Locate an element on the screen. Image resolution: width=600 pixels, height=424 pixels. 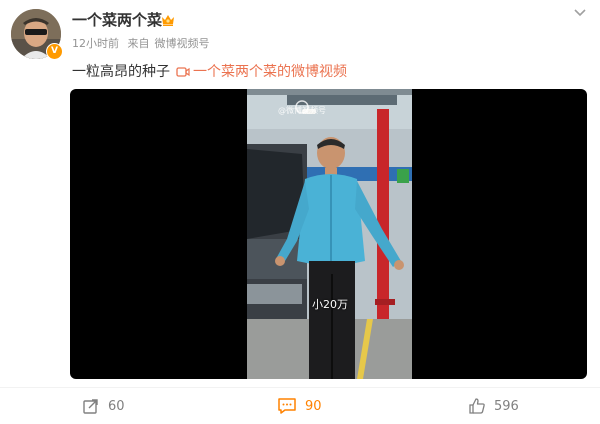
post-source: 微博视频号 is located at coordinates (182, 43).